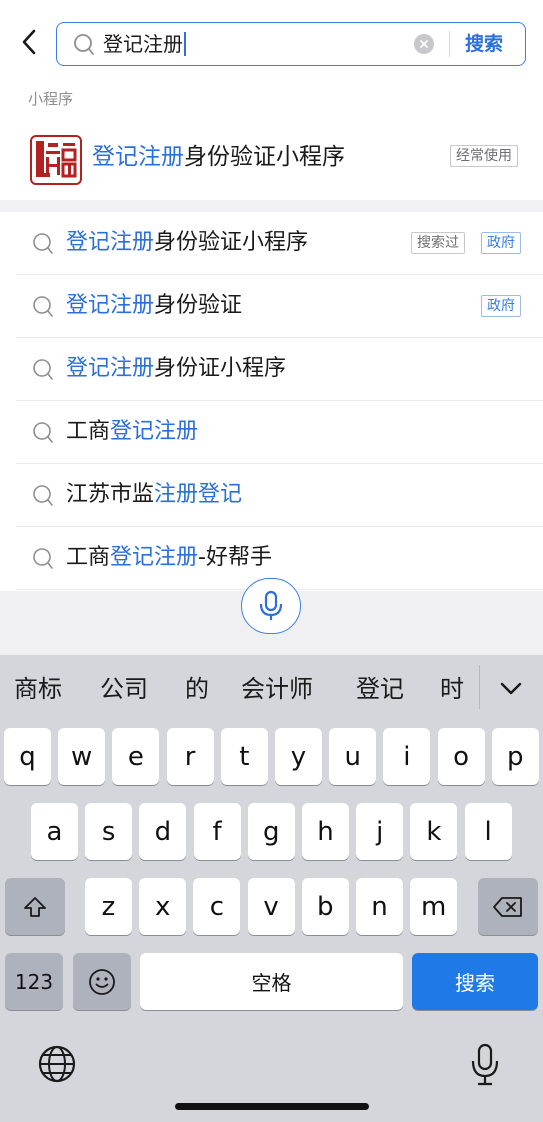  Describe the element at coordinates (353, 756) in the screenshot. I see `key-u: u` at that location.